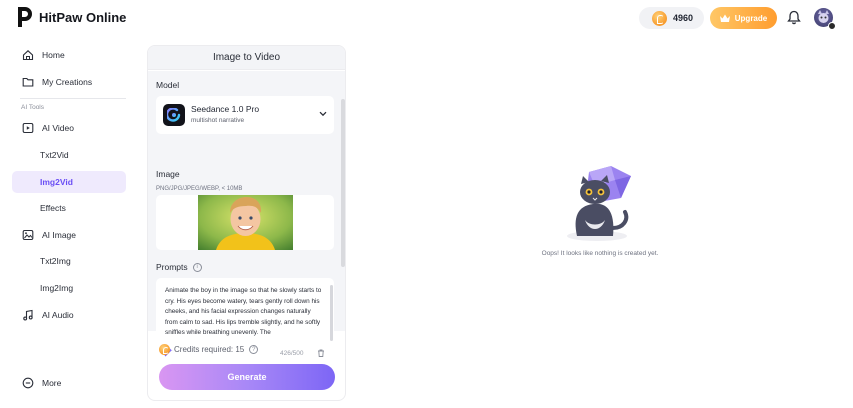 This screenshot has height=408, width=853. Describe the element at coordinates (168, 85) in the screenshot. I see `model-label: Model` at that location.